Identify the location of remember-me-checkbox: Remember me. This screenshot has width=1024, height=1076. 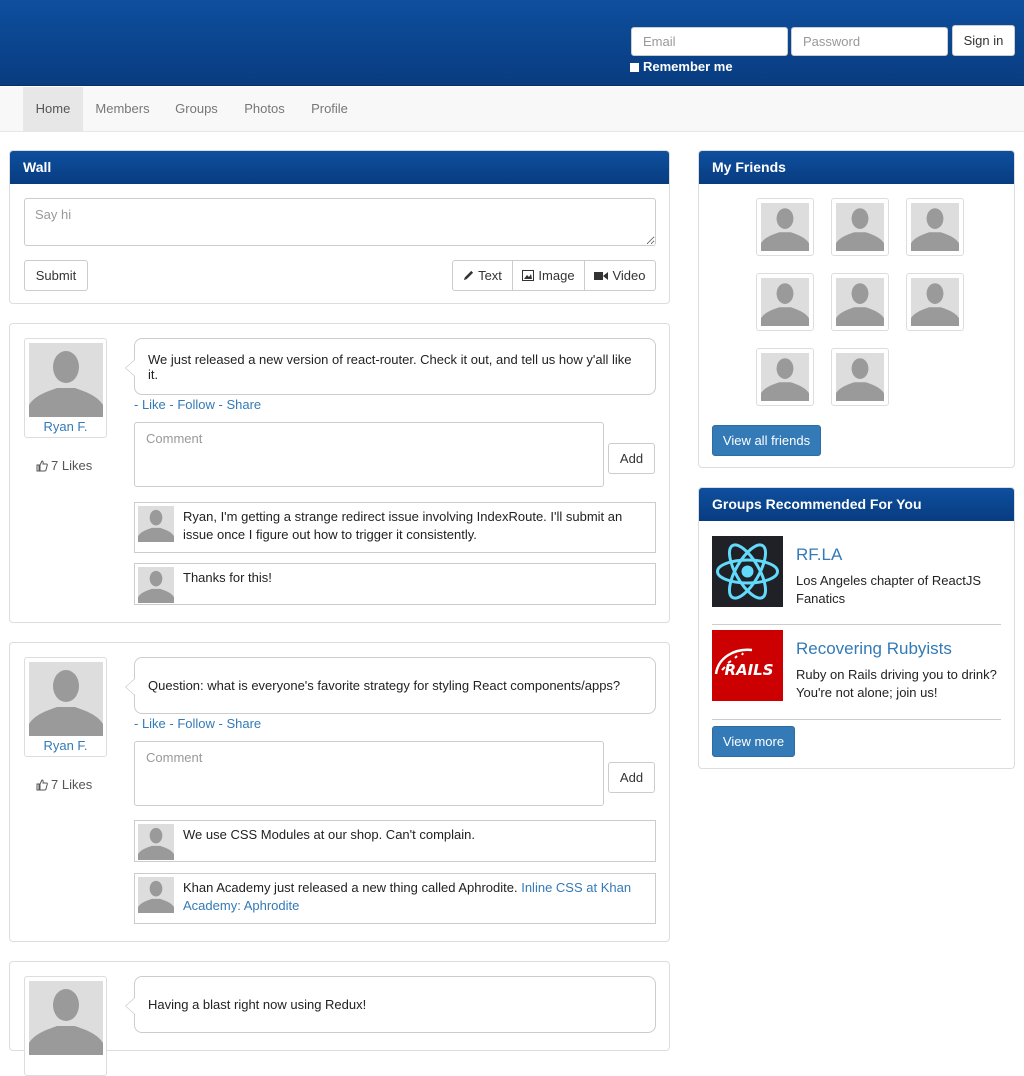
(681, 66).